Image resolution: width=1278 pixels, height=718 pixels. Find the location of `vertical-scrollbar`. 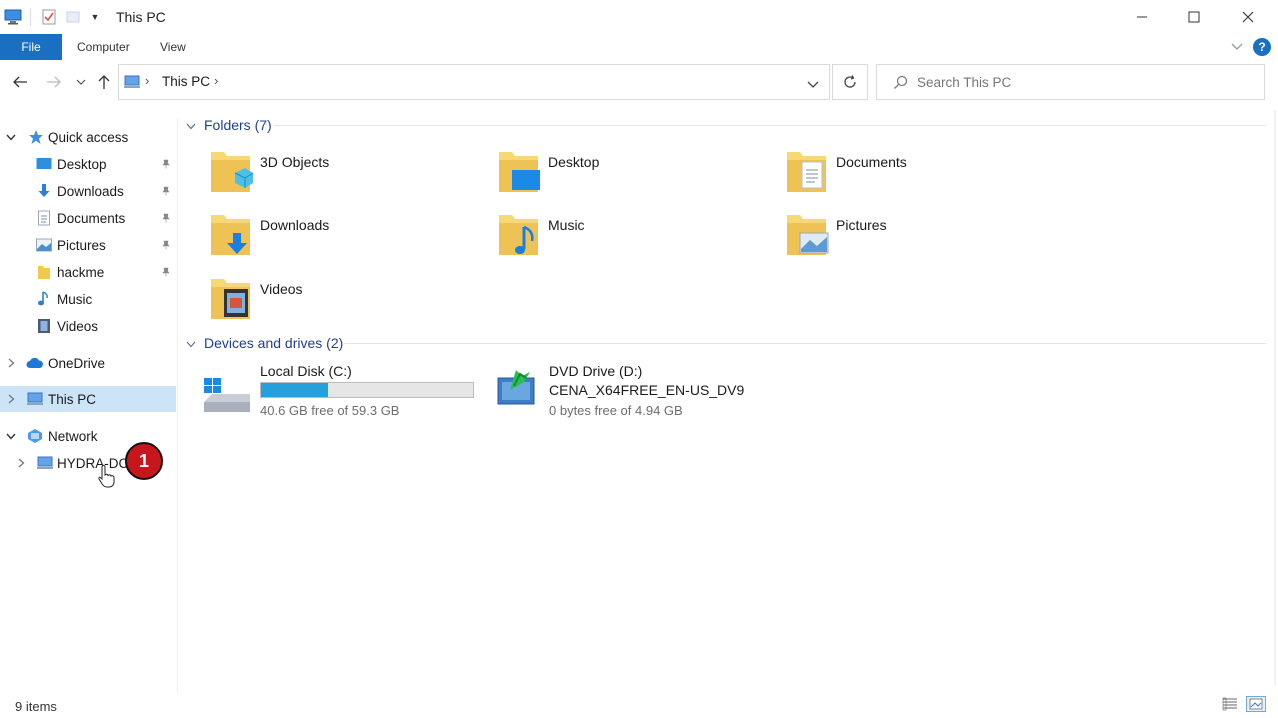

vertical-scrollbar is located at coordinates (1275, 397).